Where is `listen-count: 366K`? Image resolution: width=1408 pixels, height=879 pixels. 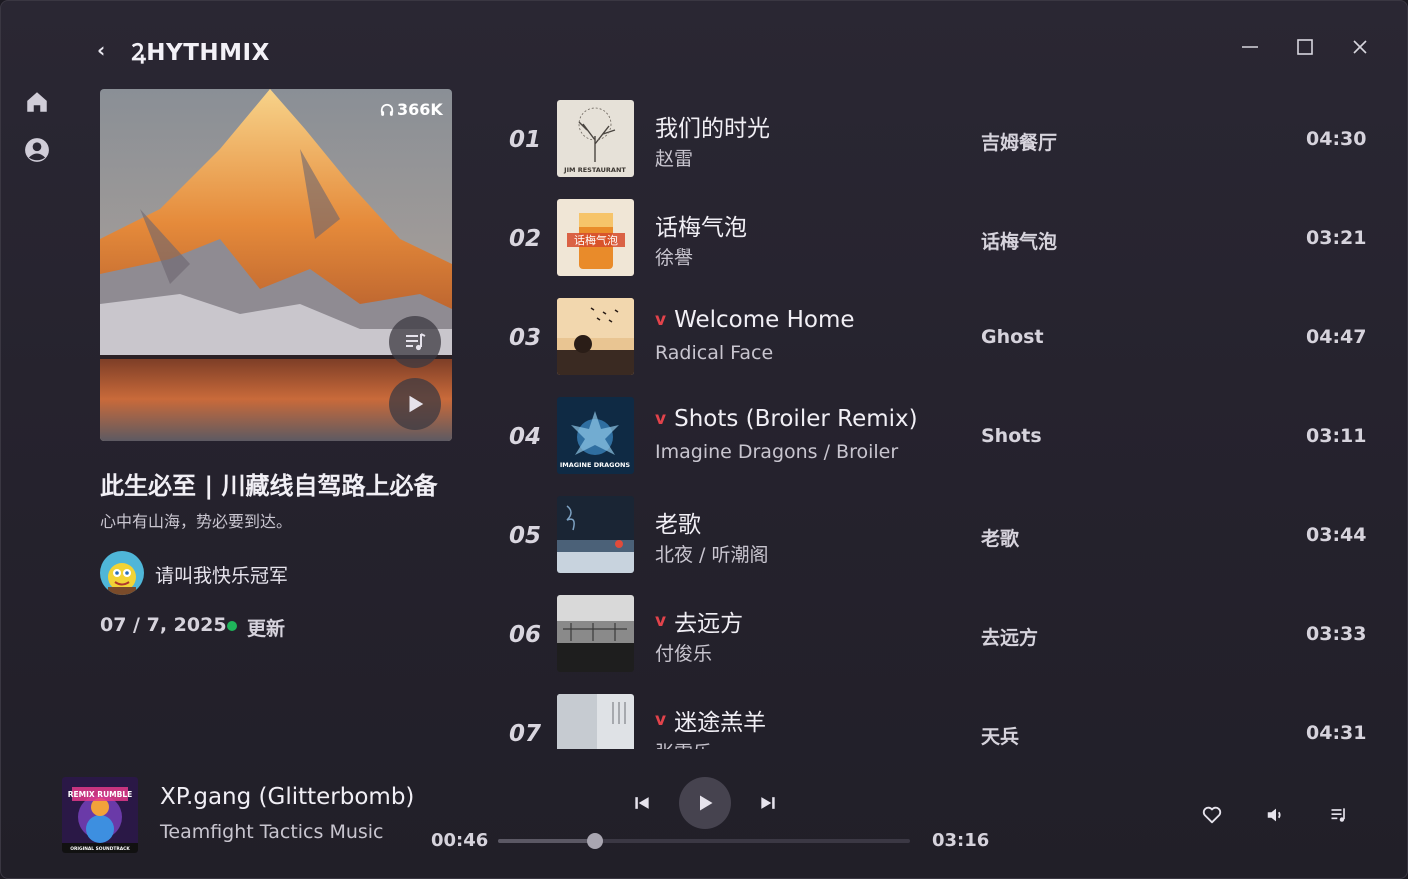
listen-count: 366K is located at coordinates (411, 109).